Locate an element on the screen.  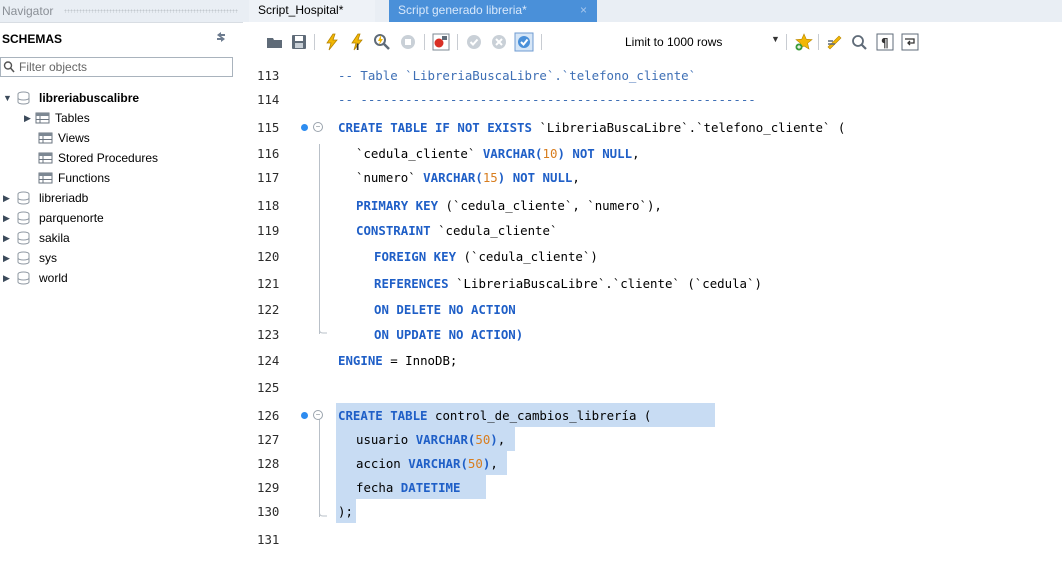
schema-world: ▶ world is located at coordinates (120, 278).